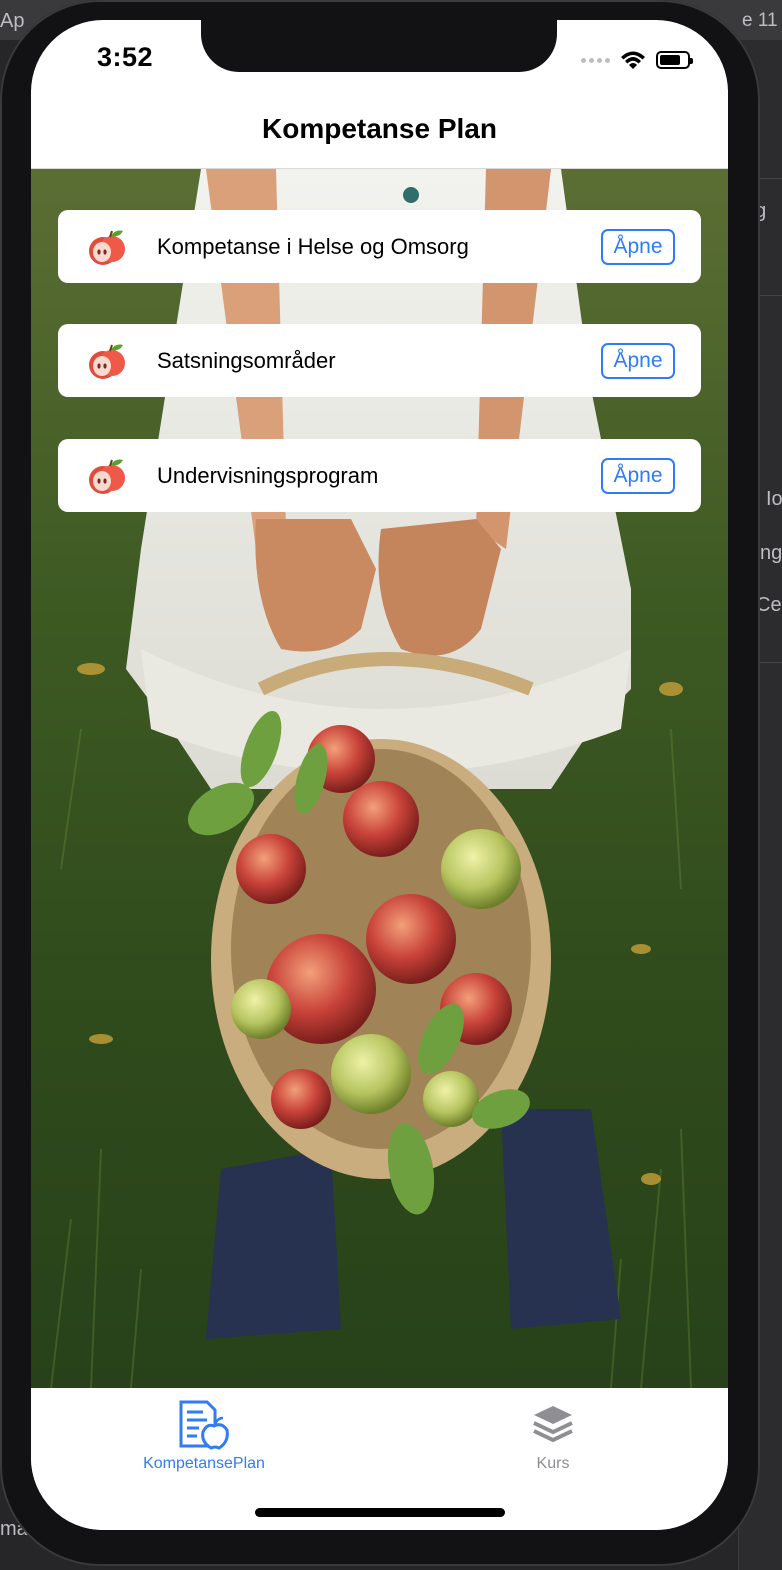 The width and height of the screenshot is (782, 1570). Describe the element at coordinates (268, 475) in the screenshot. I see `list-item-label: Undervisningsprogram` at that location.